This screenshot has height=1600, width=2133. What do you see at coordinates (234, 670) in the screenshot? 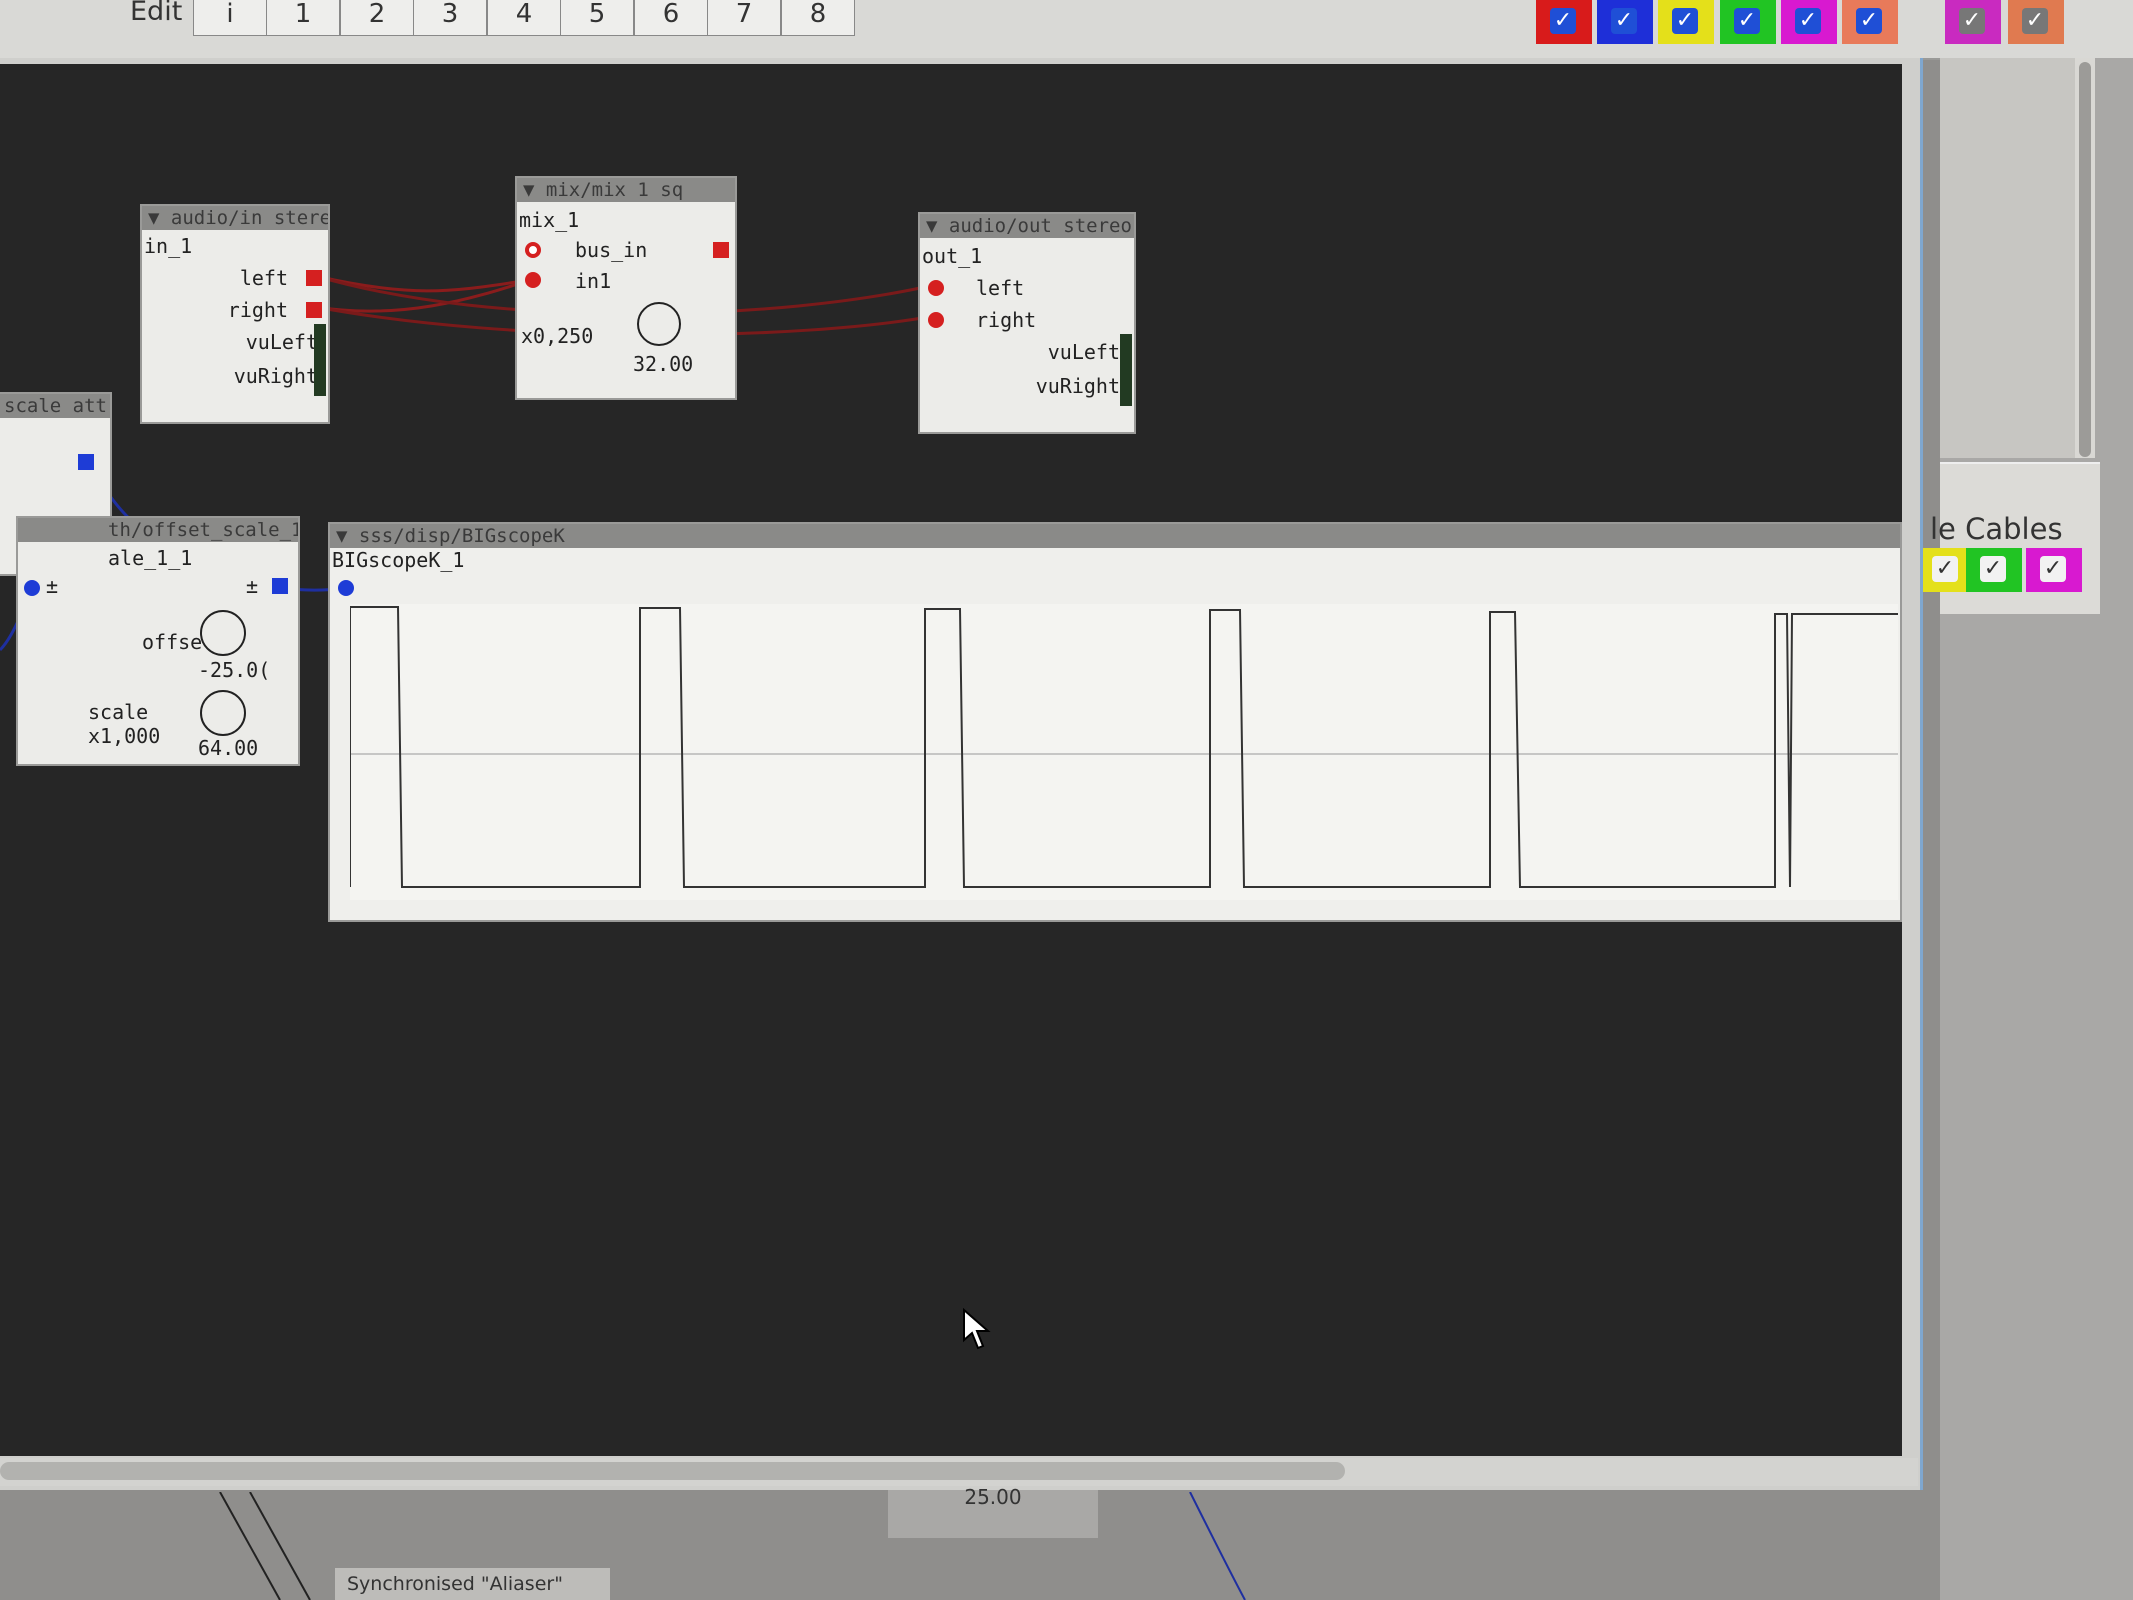
I see `offset-value: -25.0(` at bounding box center [234, 670].